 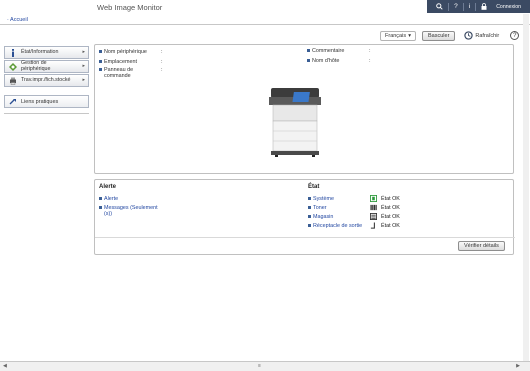 I want to click on device-management-icon, so click(x=13, y=67).